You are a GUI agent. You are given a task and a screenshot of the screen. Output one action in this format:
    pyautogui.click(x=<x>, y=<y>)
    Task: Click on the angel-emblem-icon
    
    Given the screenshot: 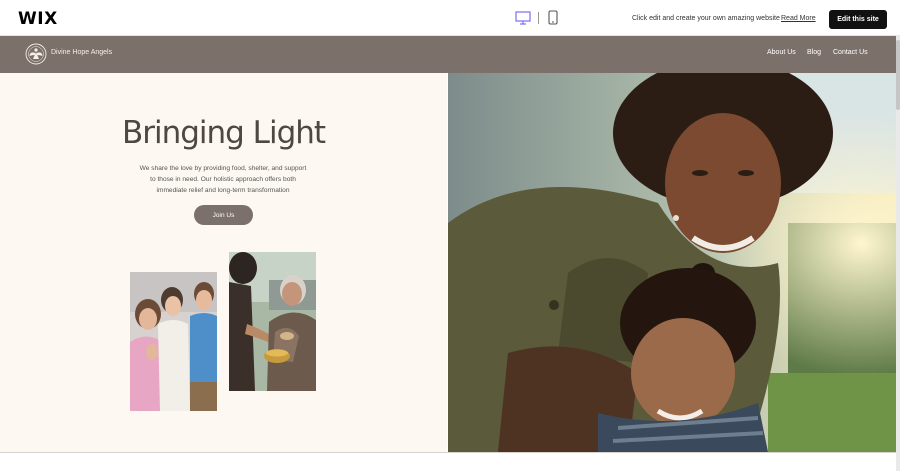 What is the action you would take?
    pyautogui.click(x=36, y=54)
    